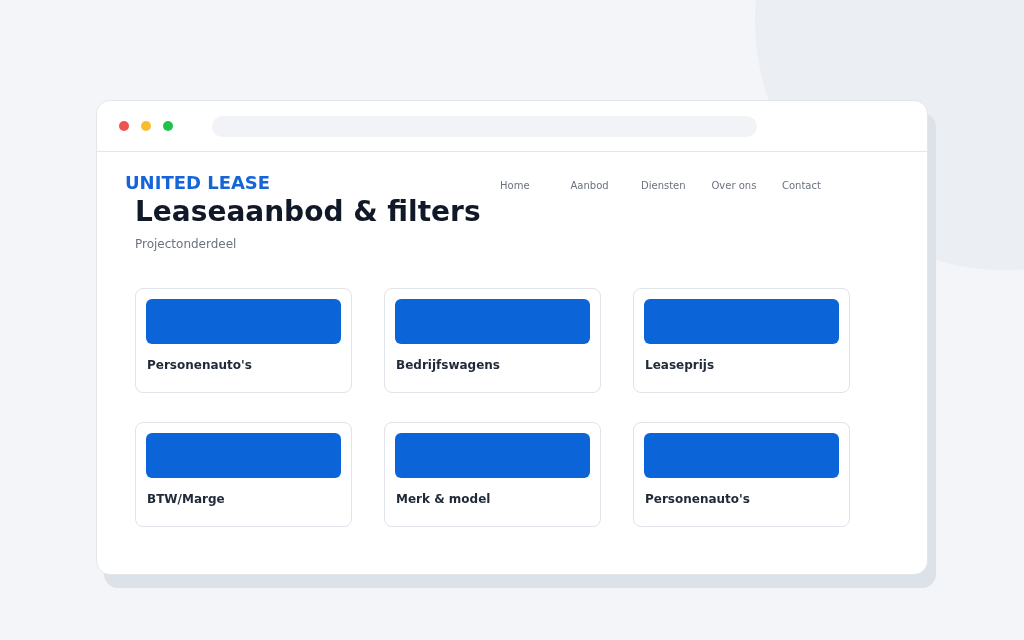 The width and height of the screenshot is (1024, 640). Describe the element at coordinates (663, 185) in the screenshot. I see `nav-link: Diensten` at that location.